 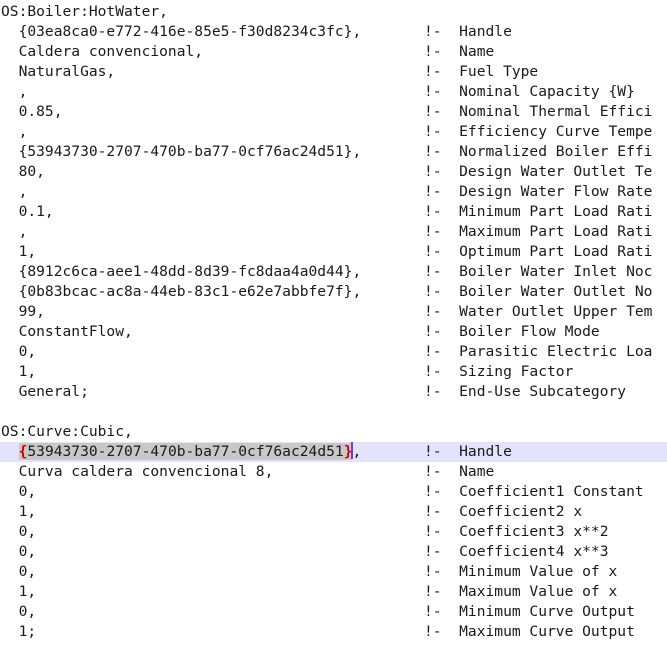 What do you see at coordinates (333, 472) in the screenshot?
I see `code-line: Curva caldera convencional 8, !- Name` at bounding box center [333, 472].